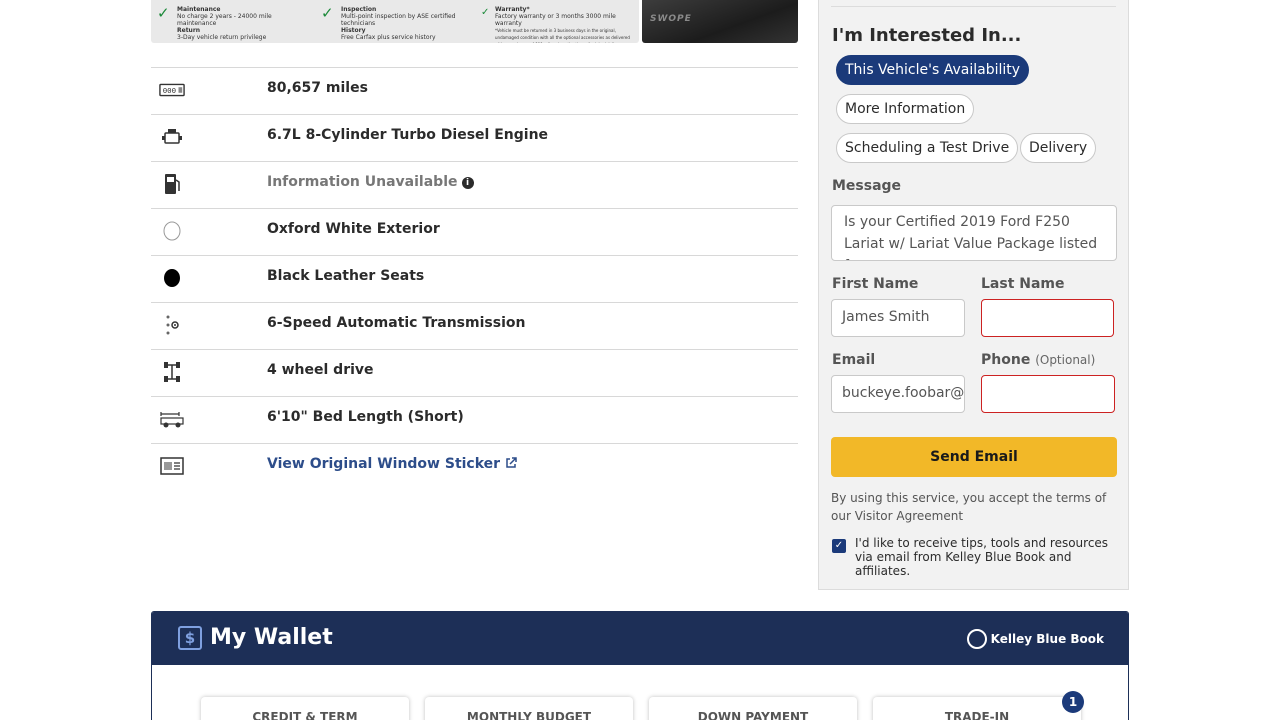 This screenshot has width=1280, height=720. Describe the element at coordinates (854, 360) in the screenshot. I see `email-label: Email` at that location.